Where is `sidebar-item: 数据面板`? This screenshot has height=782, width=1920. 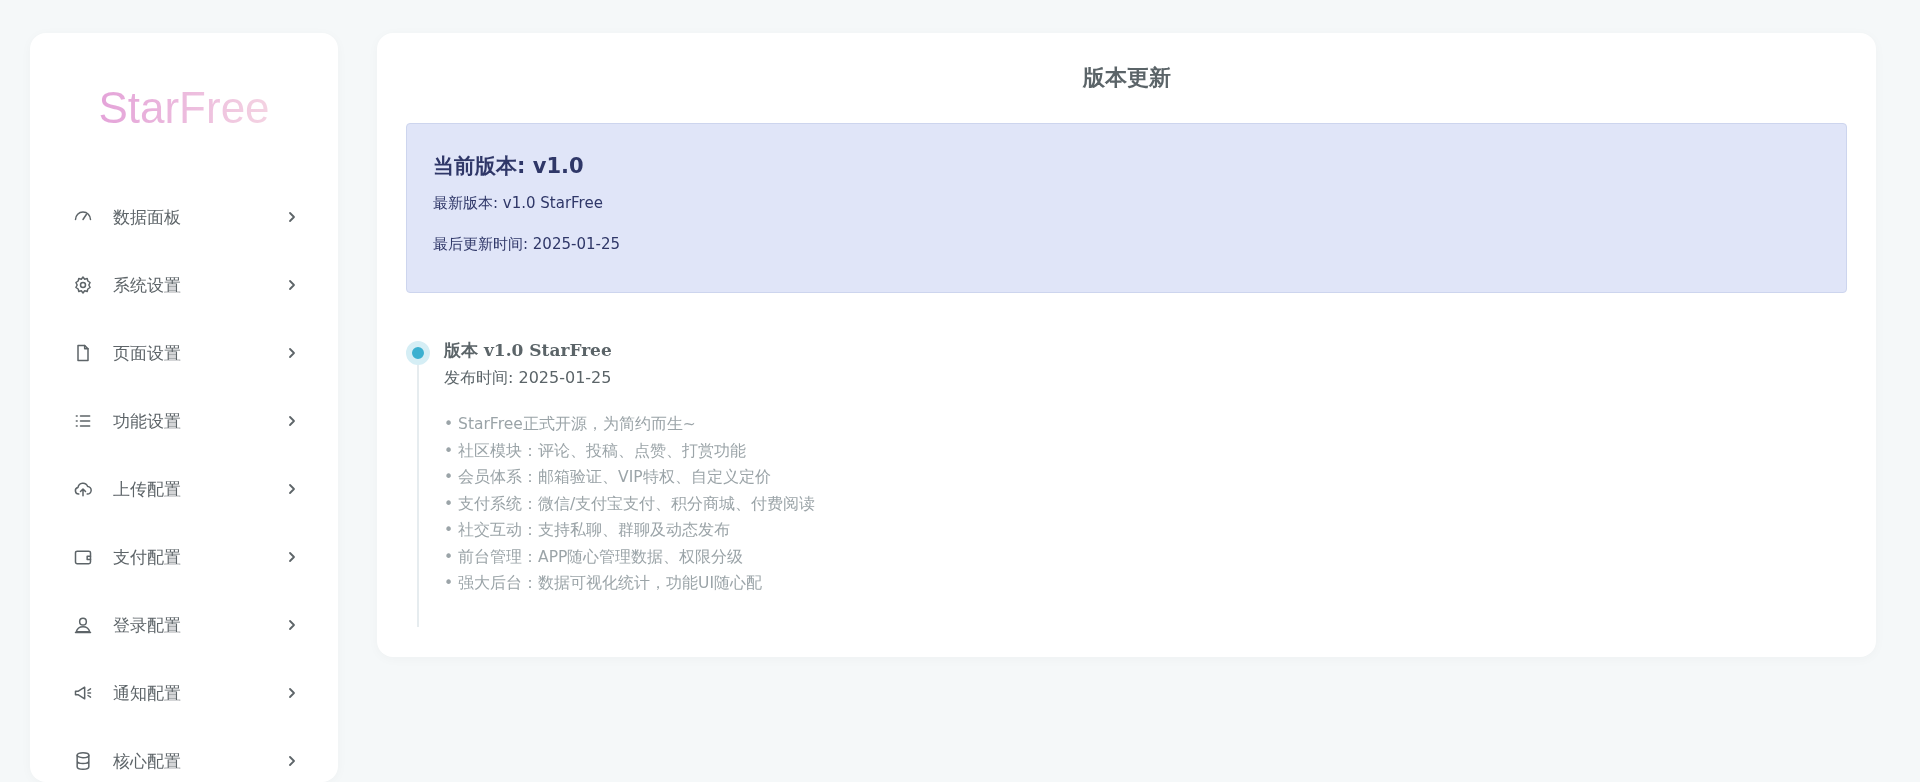
sidebar-item: 数据面板 is located at coordinates (184, 217).